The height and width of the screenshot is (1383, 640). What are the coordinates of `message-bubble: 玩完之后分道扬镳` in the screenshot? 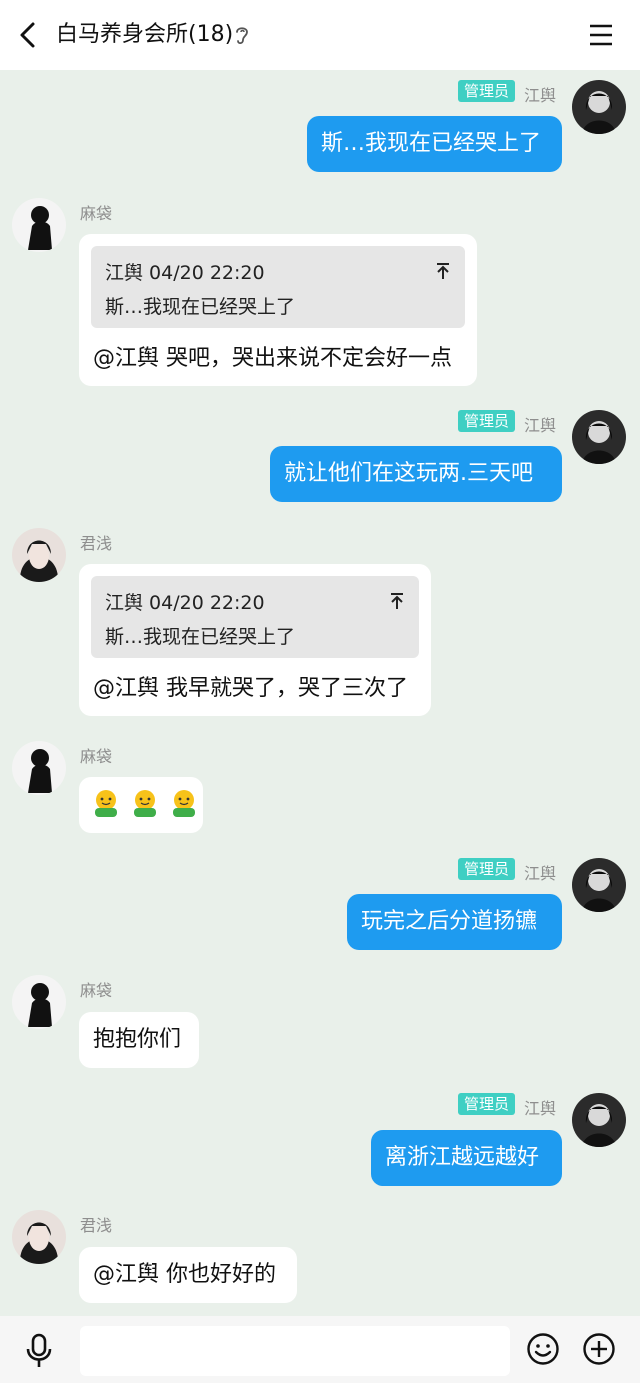 It's located at (454, 922).